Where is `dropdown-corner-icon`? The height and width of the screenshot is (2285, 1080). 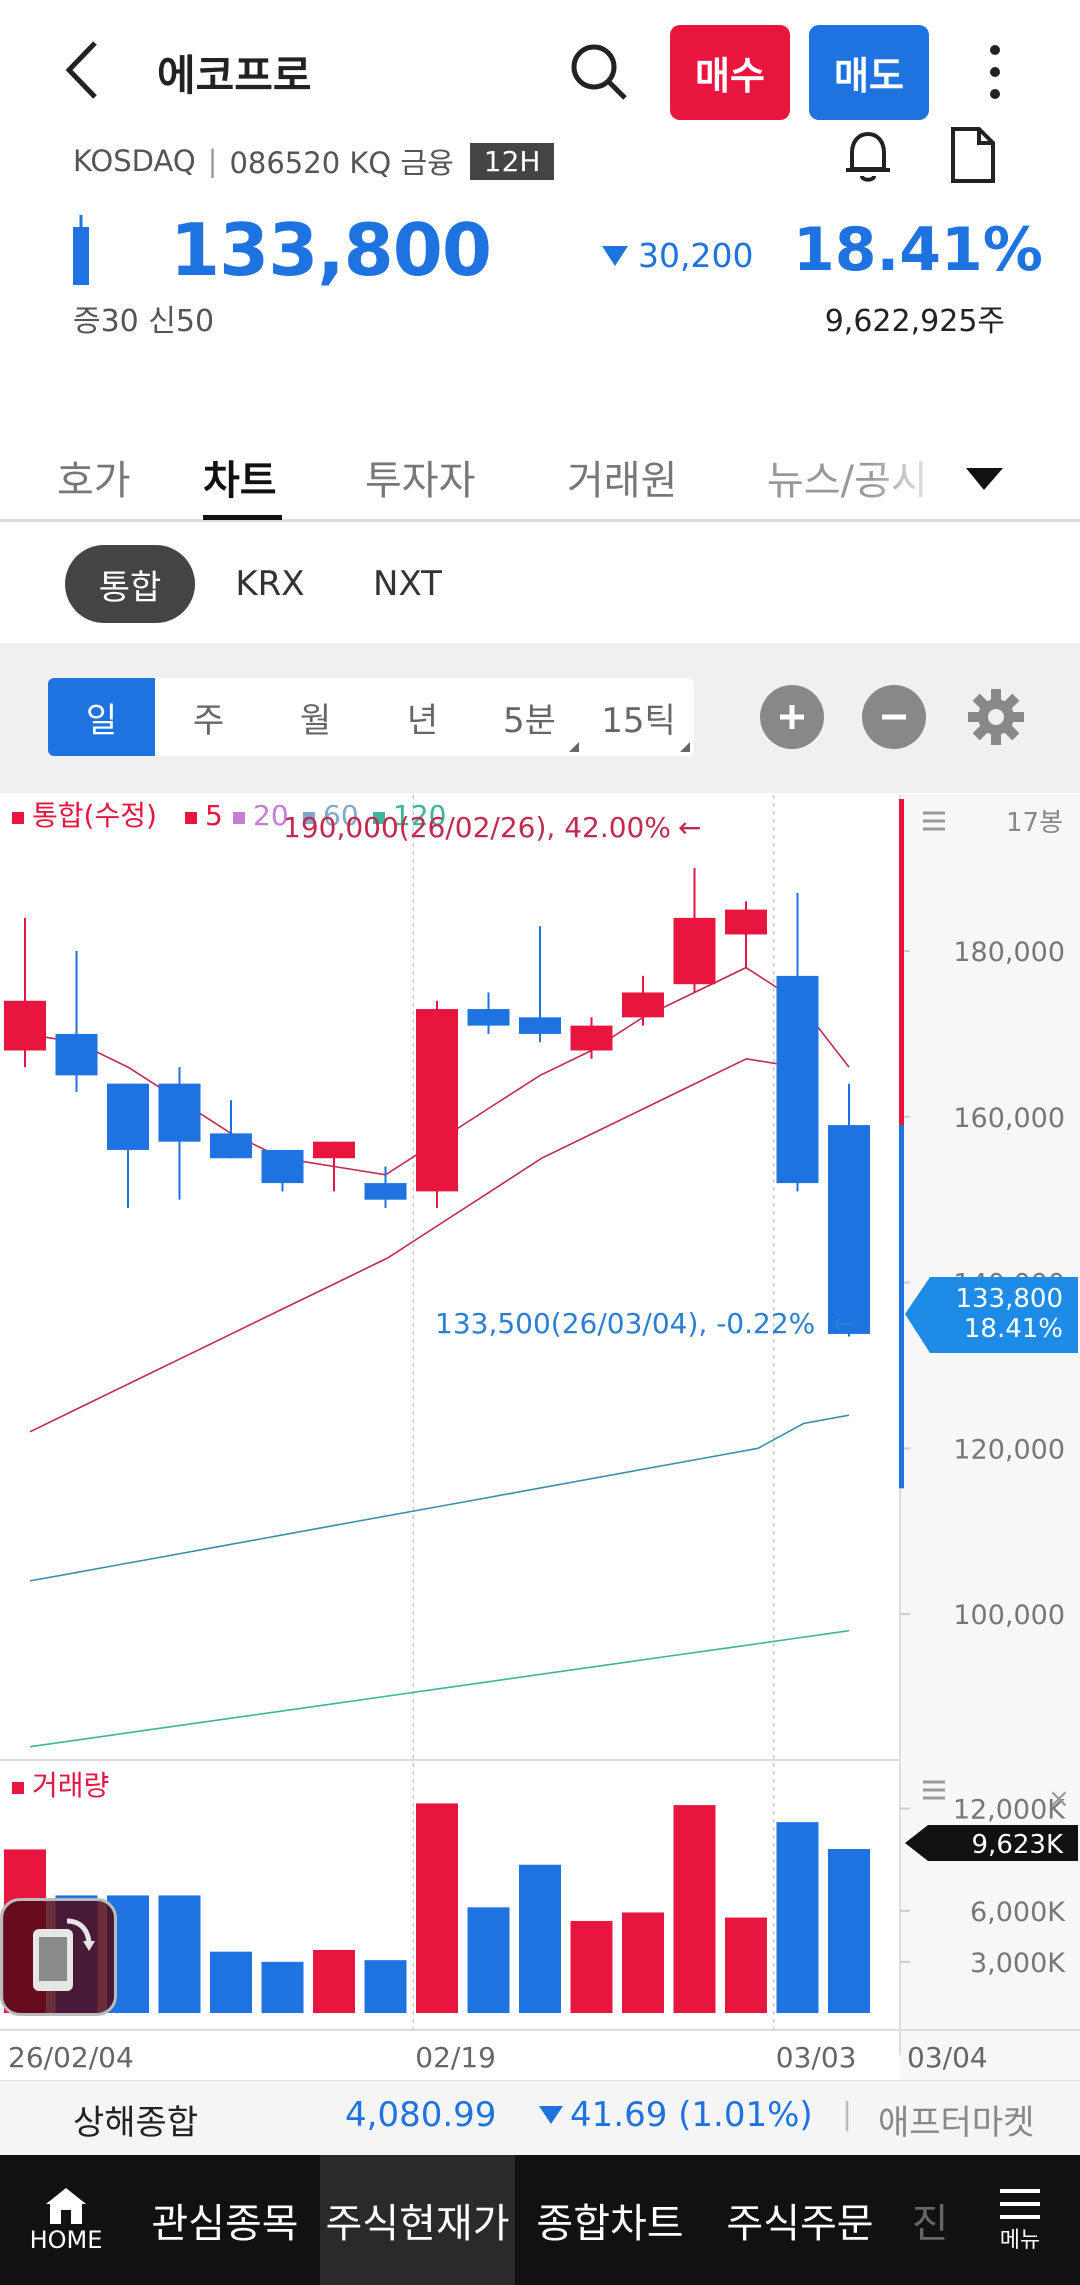 dropdown-corner-icon is located at coordinates (685, 747).